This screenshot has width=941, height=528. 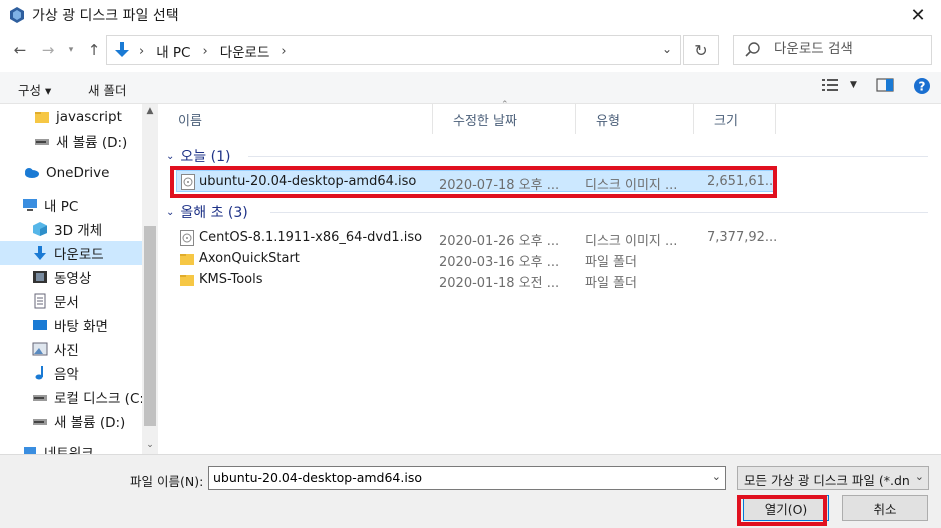 I want to click on close-button: ✕, so click(x=918, y=15).